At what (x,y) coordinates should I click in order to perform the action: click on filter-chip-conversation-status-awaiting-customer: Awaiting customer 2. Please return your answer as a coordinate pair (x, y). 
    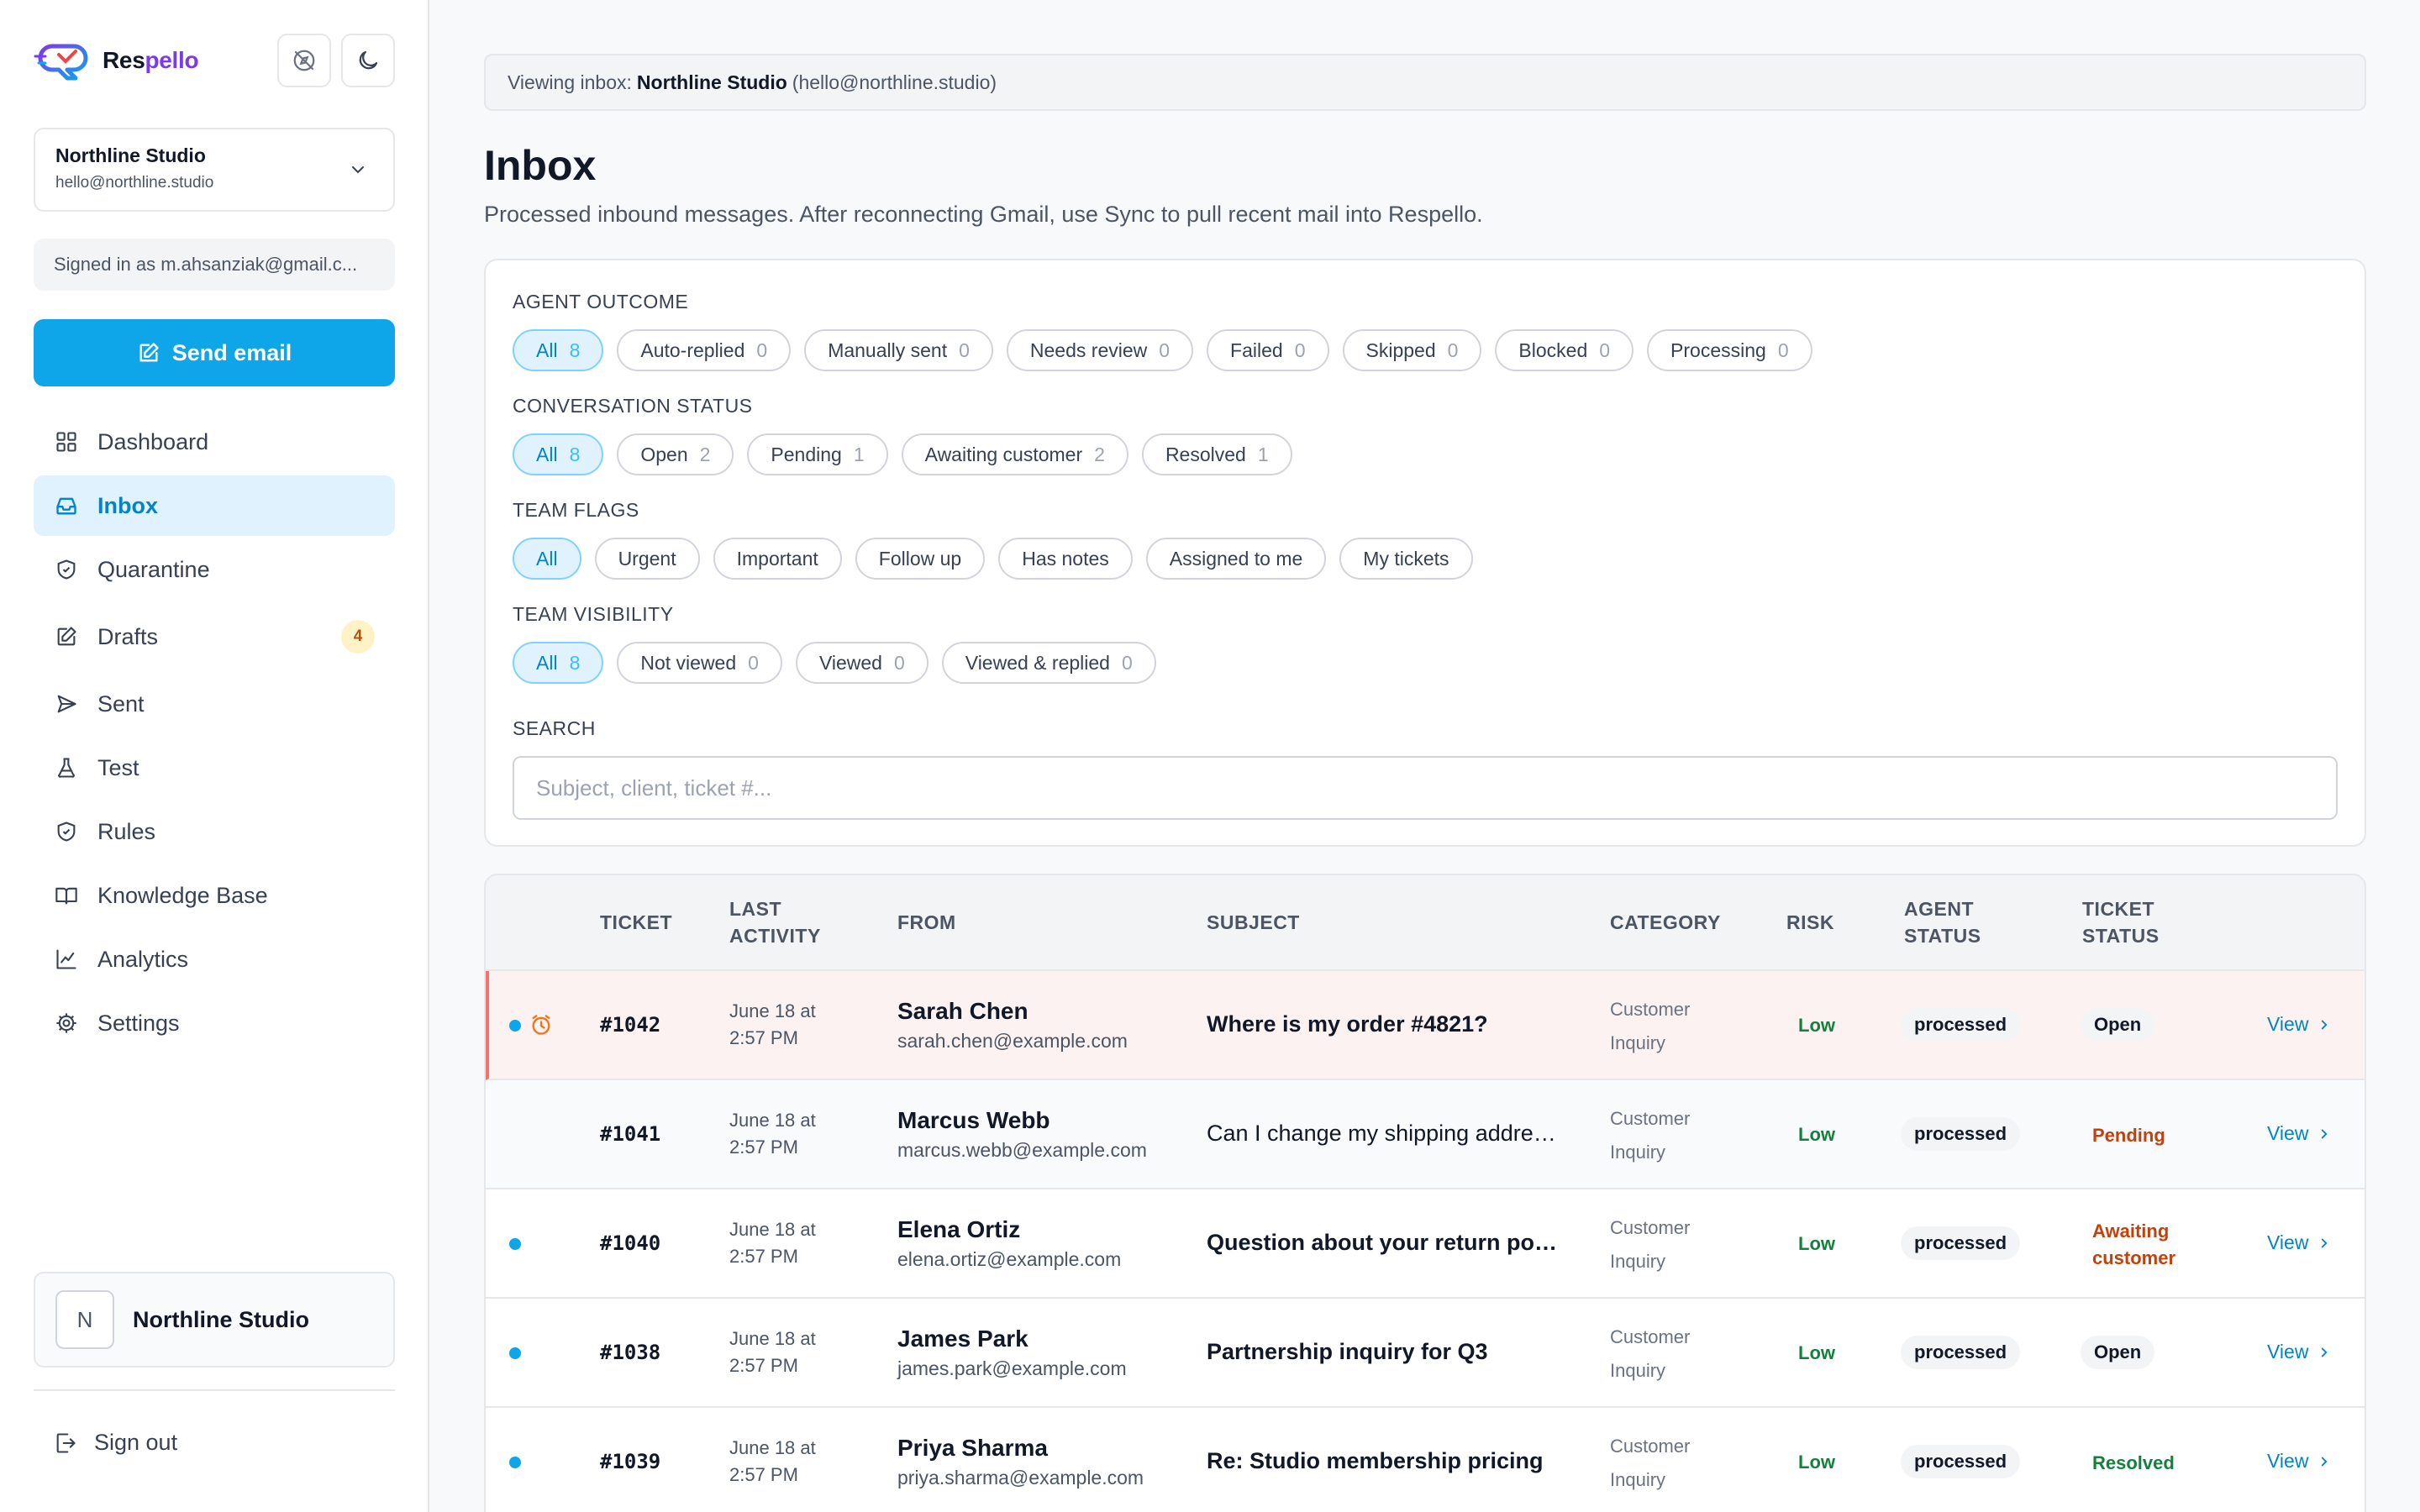
    Looking at the image, I should click on (1015, 454).